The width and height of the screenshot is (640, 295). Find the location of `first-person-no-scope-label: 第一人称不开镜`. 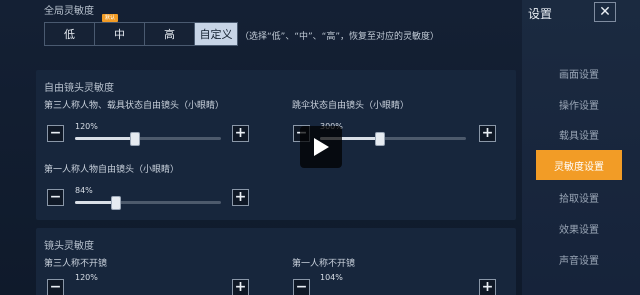

first-person-no-scope-label: 第一人称不开镜 is located at coordinates (324, 264).